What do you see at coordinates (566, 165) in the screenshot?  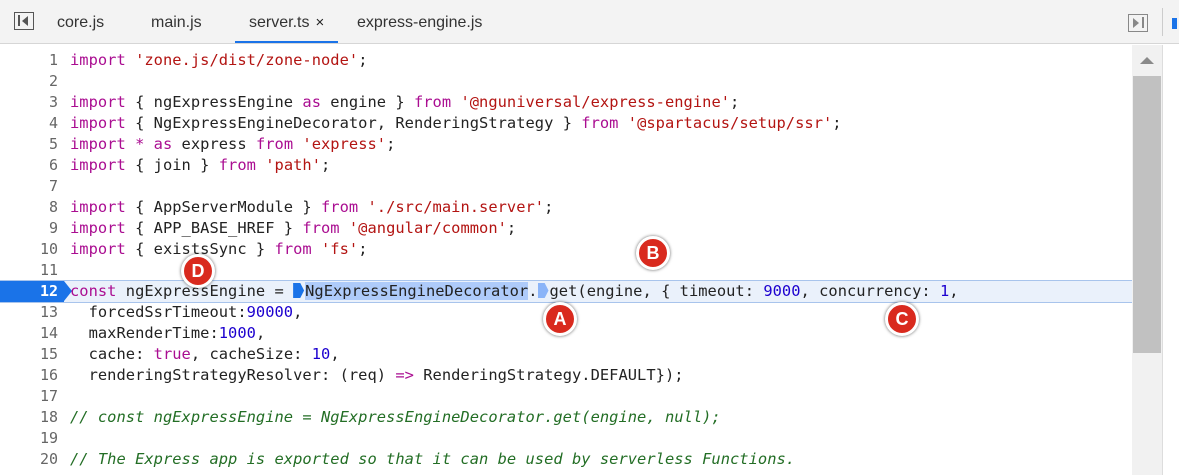 I see `code-line: 6 import { join } from 'path';` at bounding box center [566, 165].